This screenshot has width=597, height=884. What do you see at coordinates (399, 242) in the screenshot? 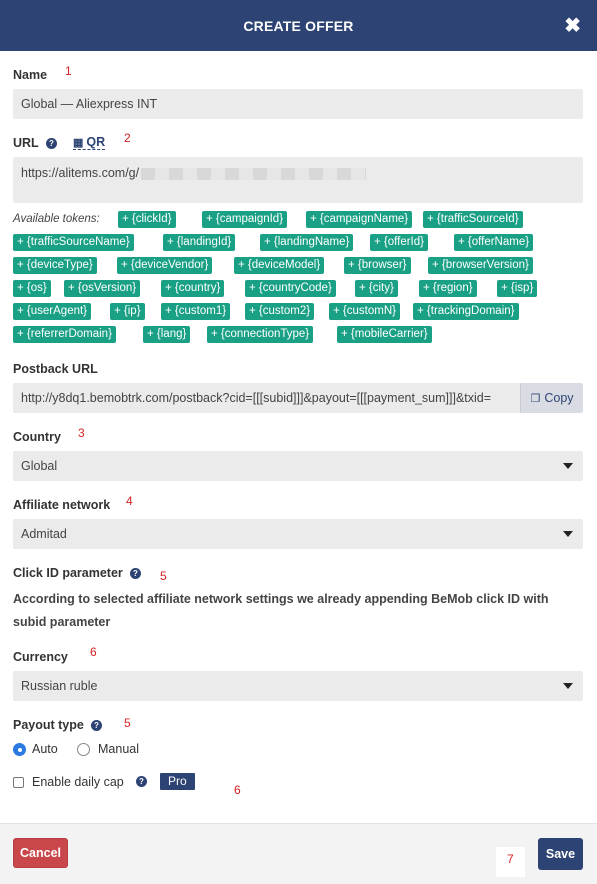
I see `token-chip: + {offerId}` at bounding box center [399, 242].